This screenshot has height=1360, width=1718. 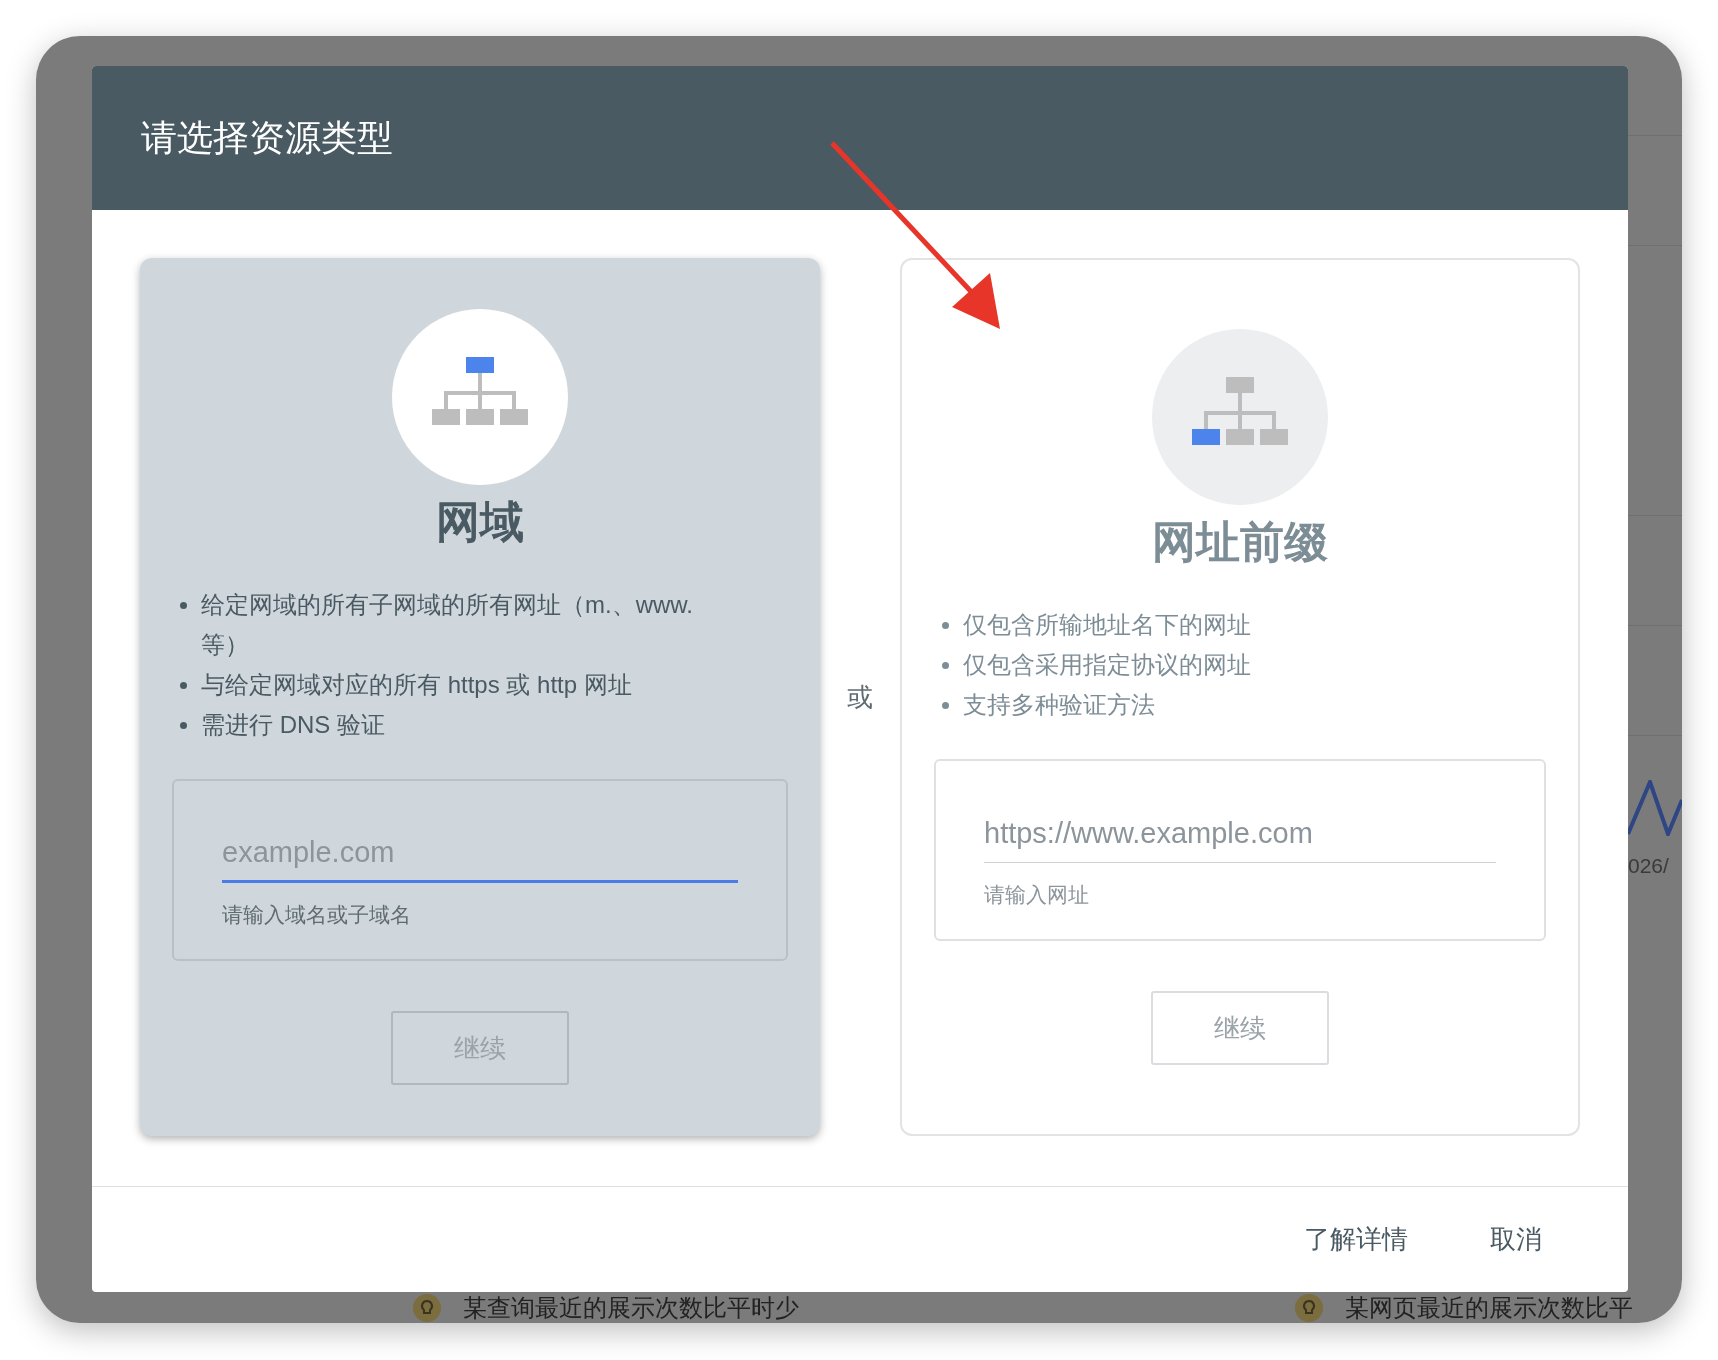 I want to click on card-title: 网址前缀, so click(x=1240, y=542).